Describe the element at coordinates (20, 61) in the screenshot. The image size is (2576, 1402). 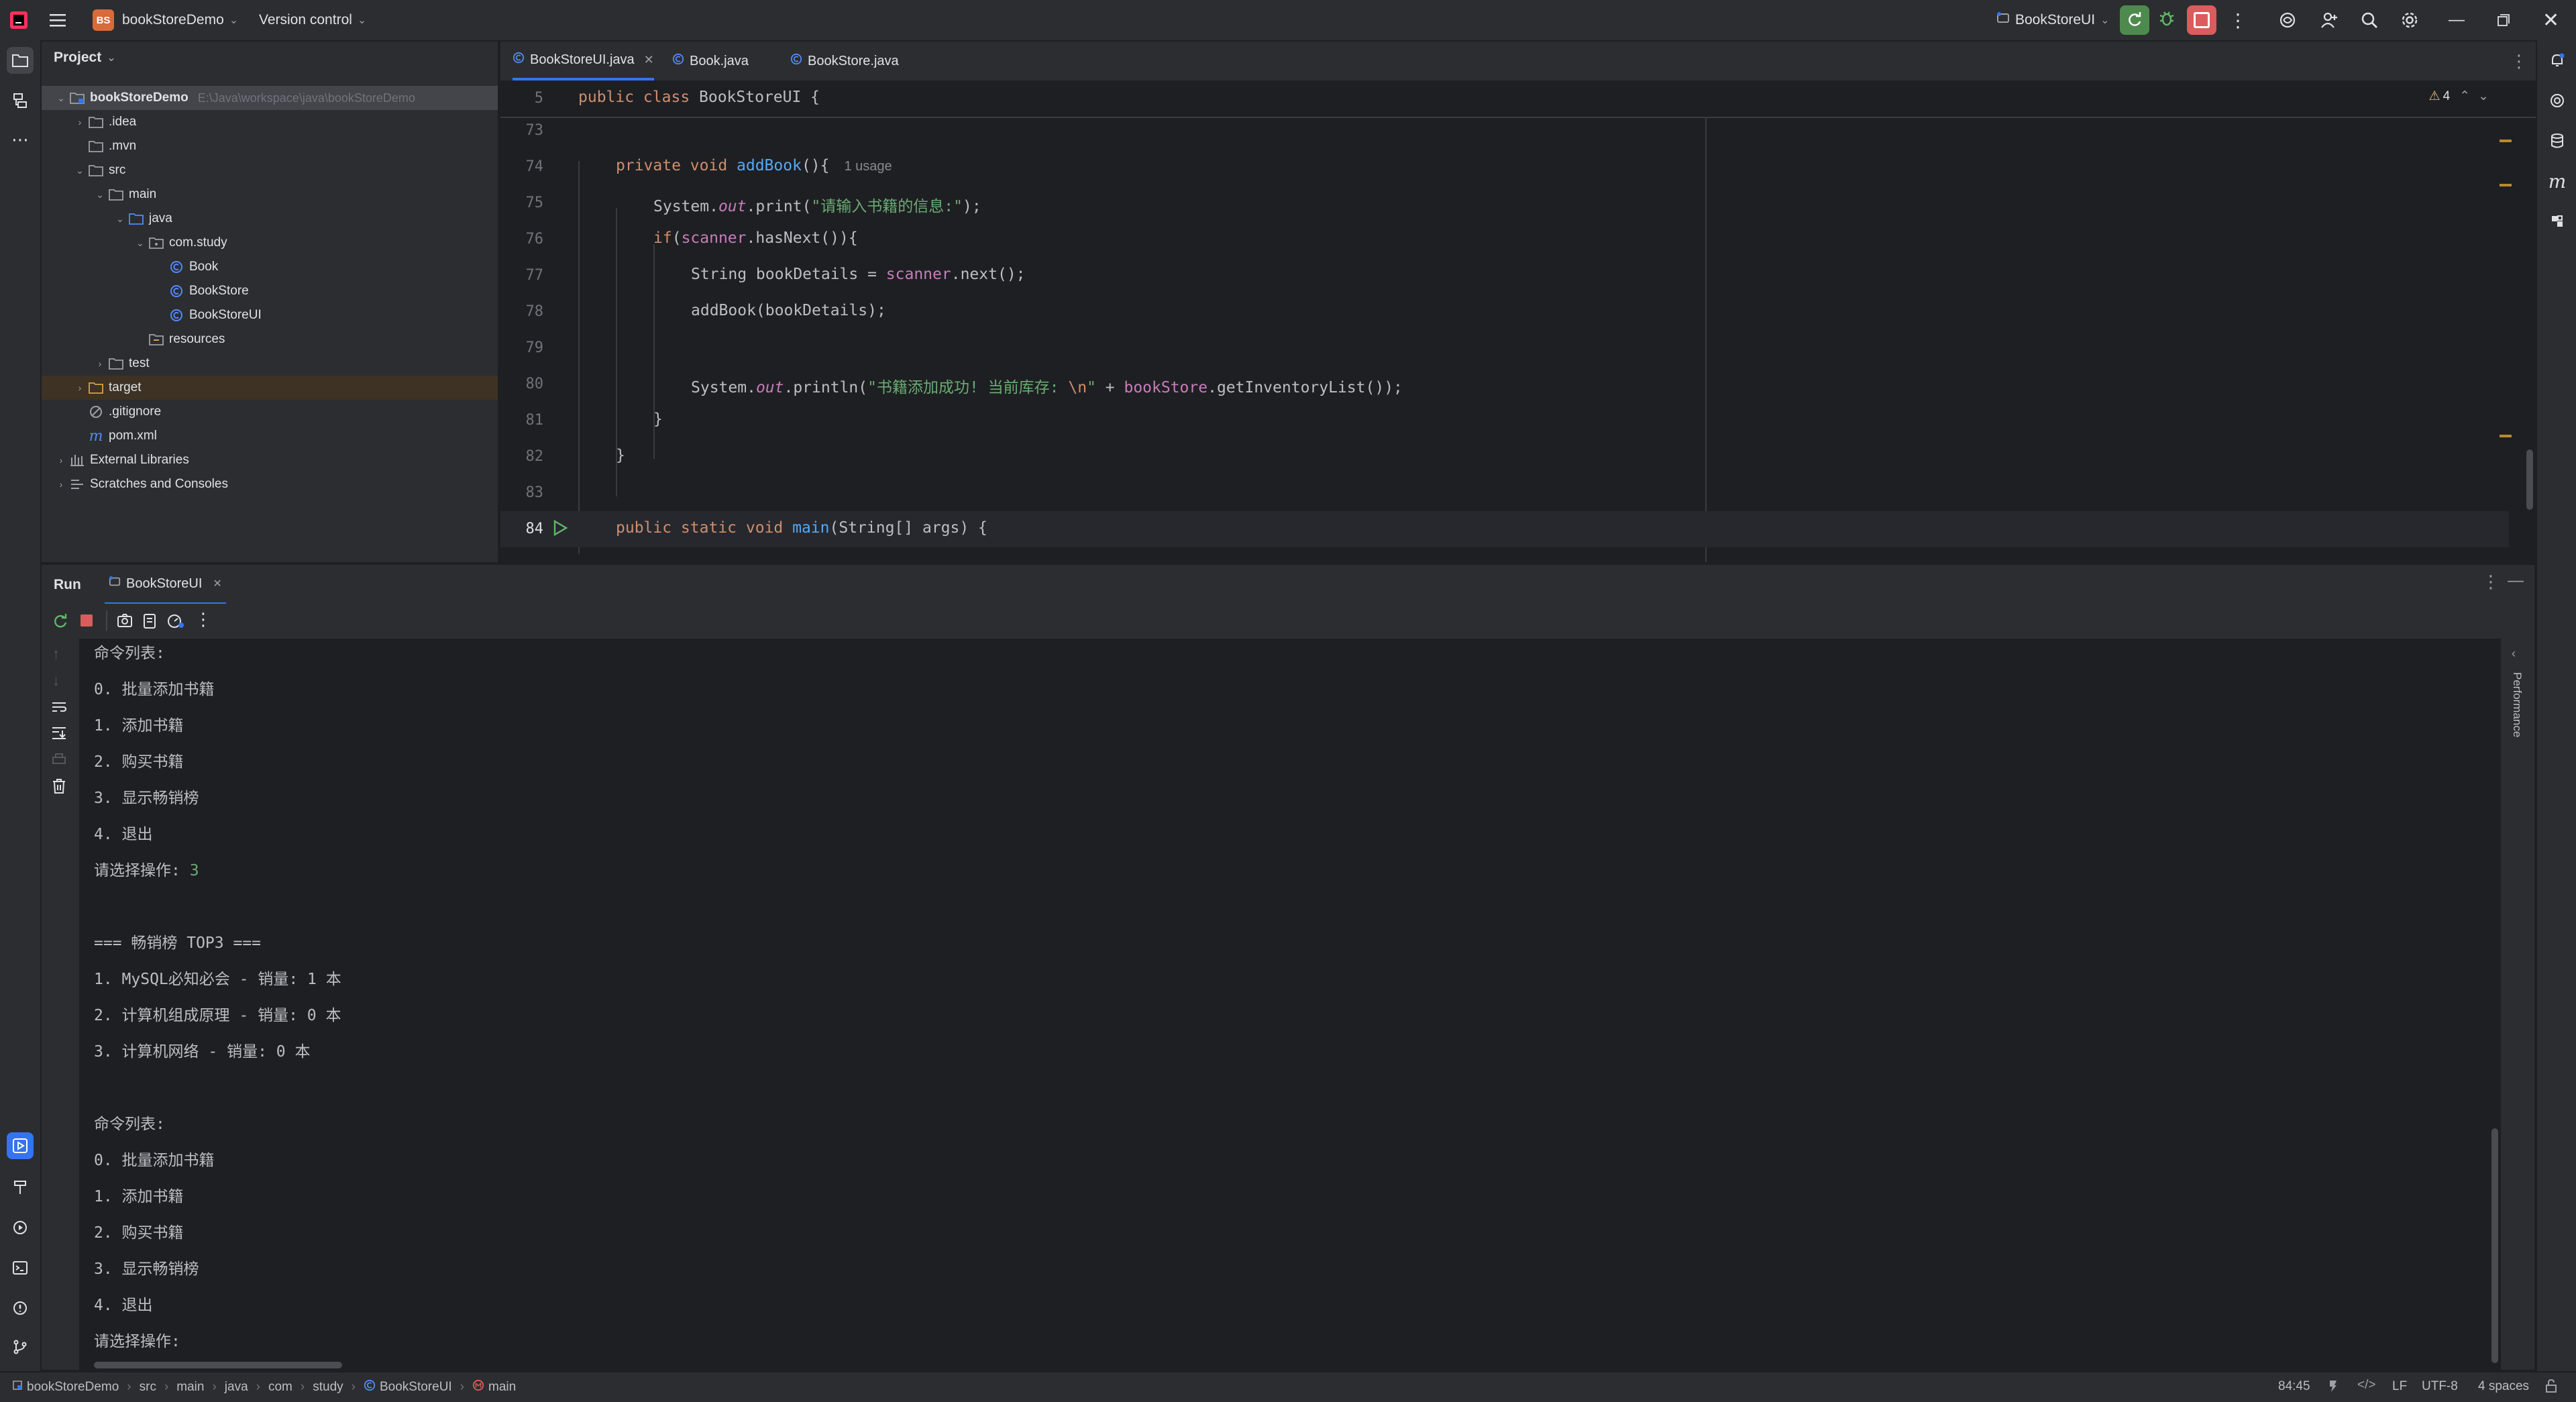
I see `project-tool-icon` at that location.